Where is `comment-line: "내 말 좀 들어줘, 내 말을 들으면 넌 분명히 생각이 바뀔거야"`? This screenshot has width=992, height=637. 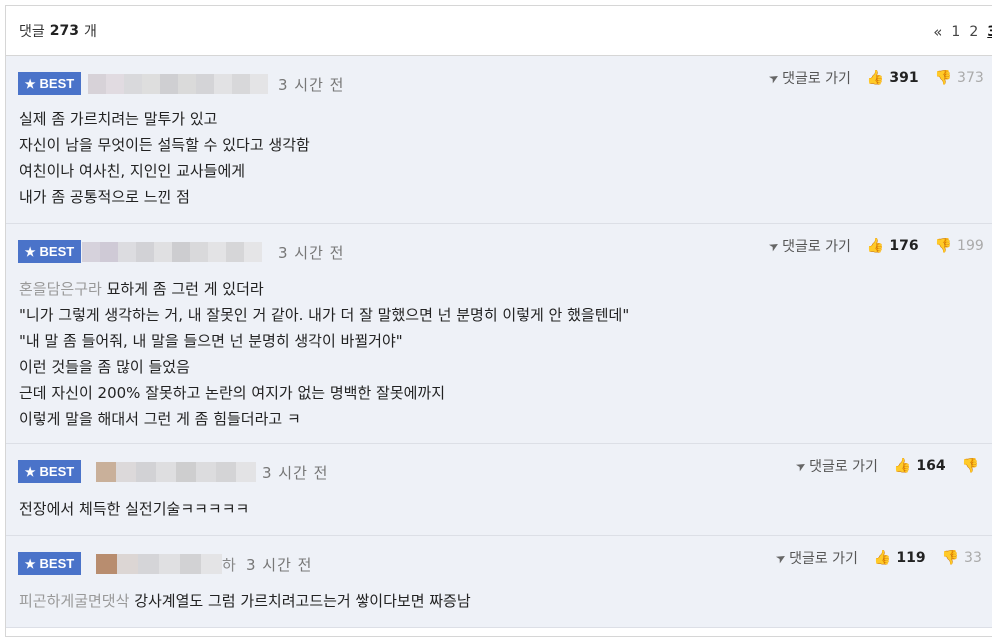
comment-line: "내 말 좀 들어줘, 내 말을 들으면 넌 분명히 생각이 바뀔거야" is located at coordinates (211, 341).